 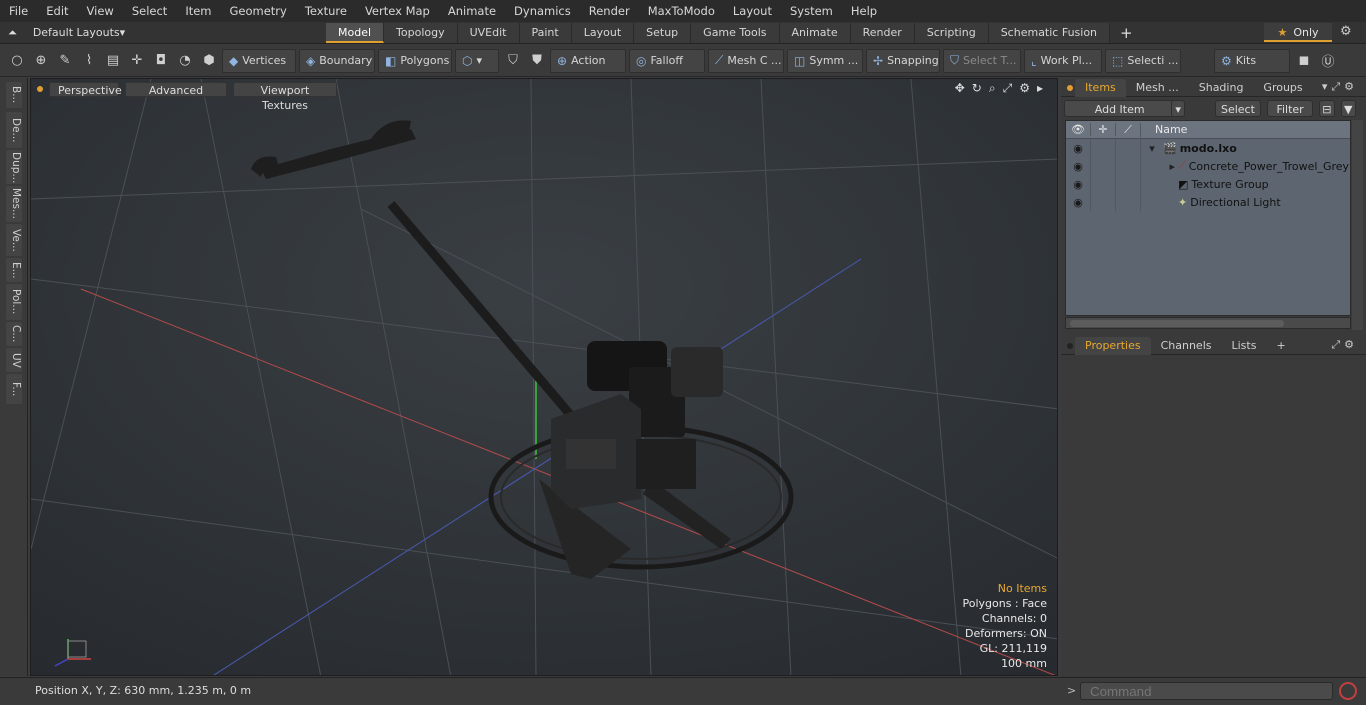 I want to click on item-list-vscroll, so click(x=1357, y=225).